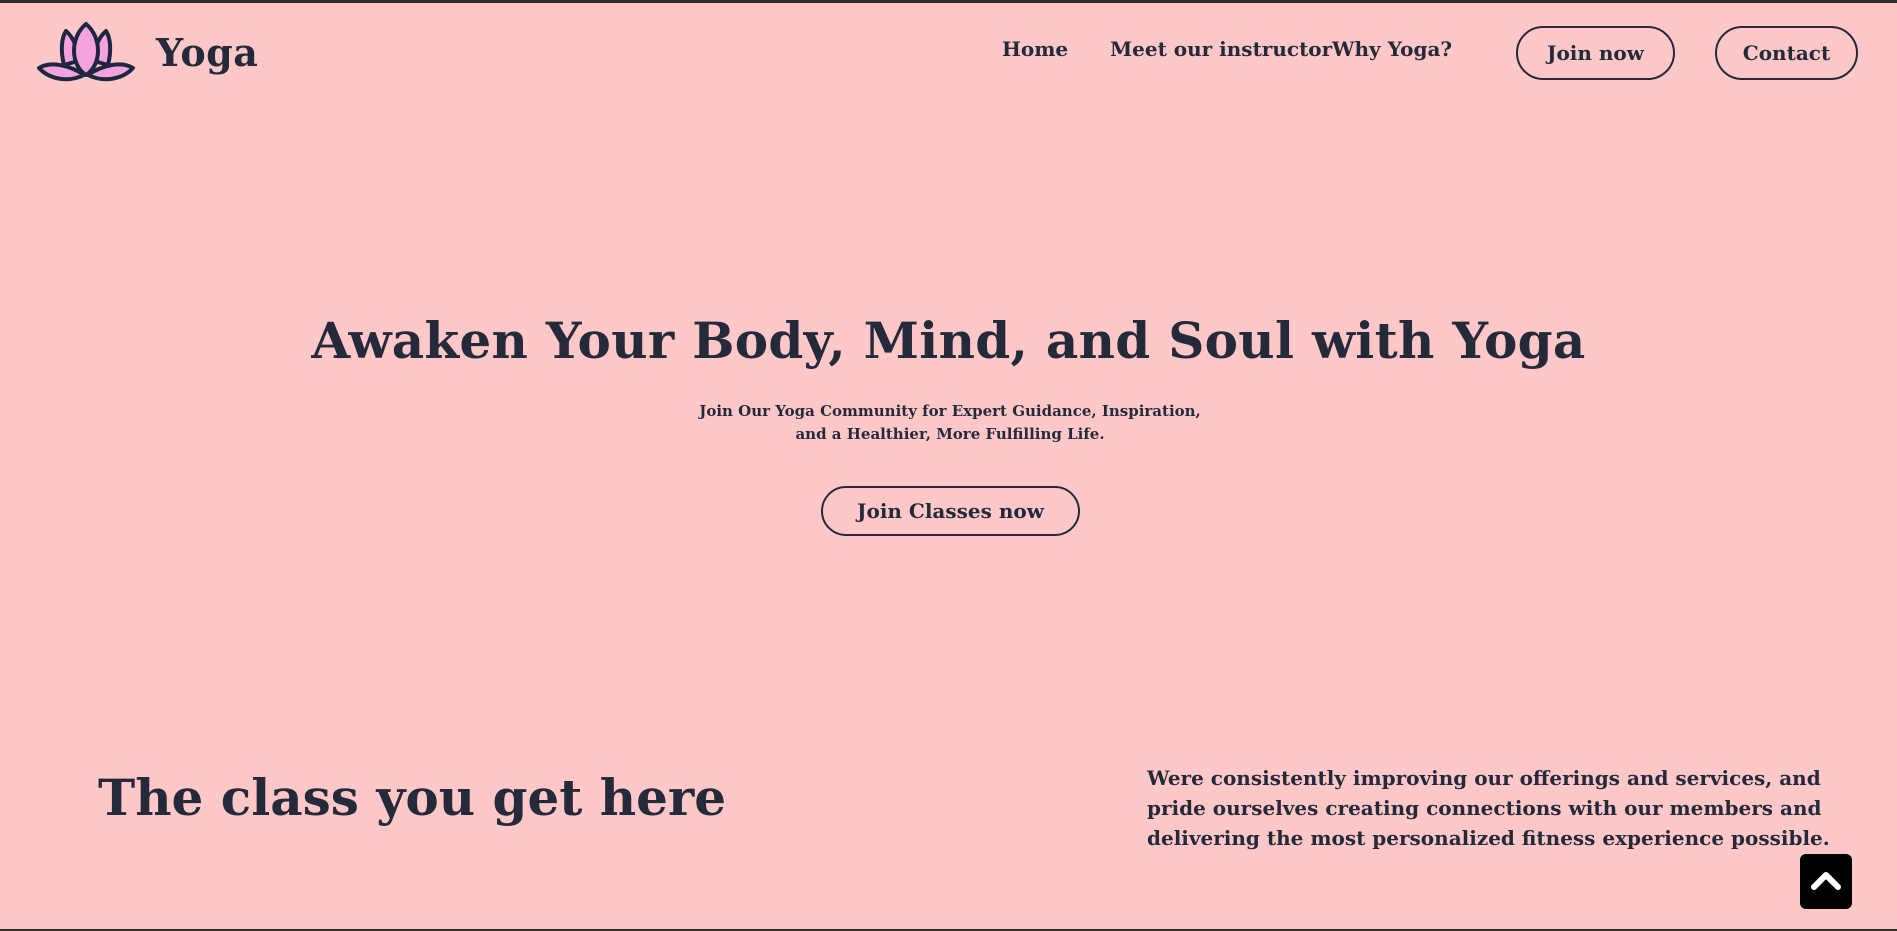 This screenshot has height=931, width=1897. Describe the element at coordinates (1595, 53) in the screenshot. I see `join-now-button: Join now` at that location.